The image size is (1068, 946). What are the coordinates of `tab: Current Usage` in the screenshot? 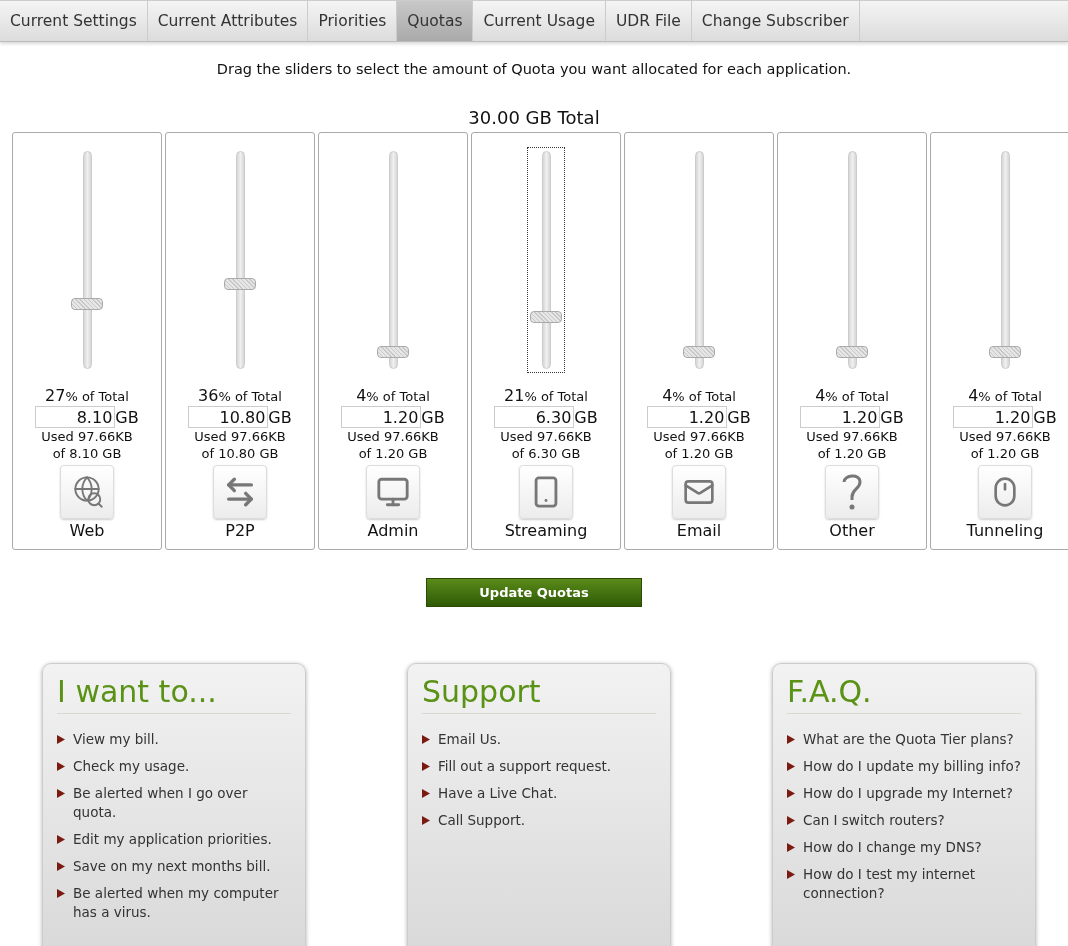 It's located at (539, 21).